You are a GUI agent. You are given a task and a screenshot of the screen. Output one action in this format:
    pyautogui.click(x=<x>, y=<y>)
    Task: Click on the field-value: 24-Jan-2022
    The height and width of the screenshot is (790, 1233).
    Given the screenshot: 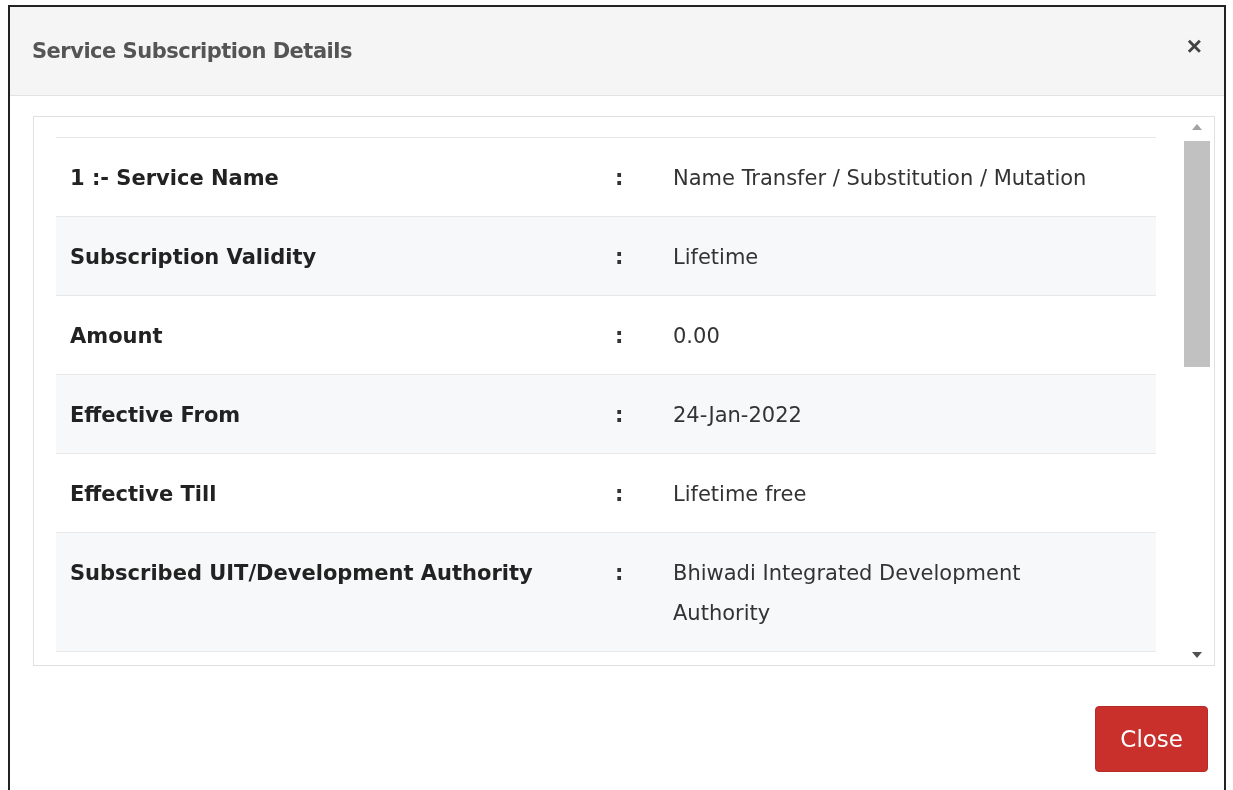 What is the action you would take?
    pyautogui.click(x=738, y=415)
    